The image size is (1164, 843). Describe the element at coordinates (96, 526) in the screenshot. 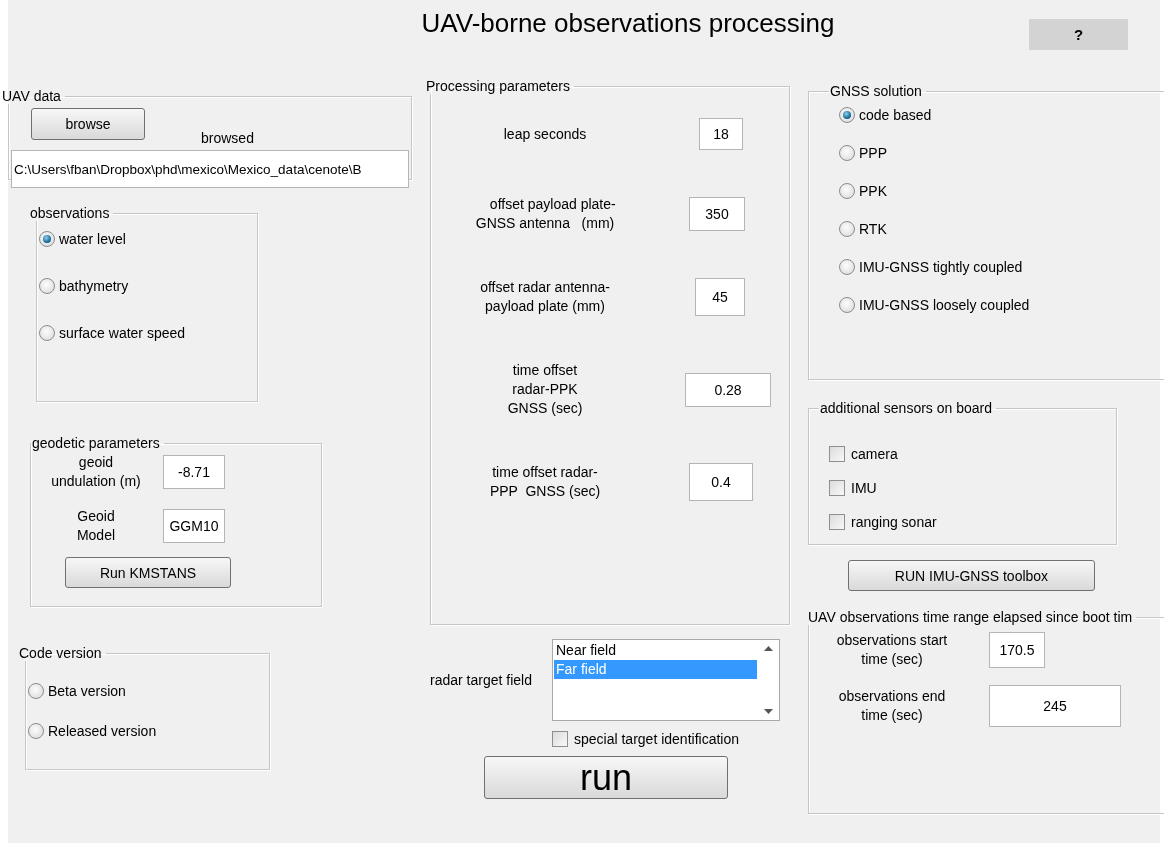

I see `field-label: Geoid Model` at that location.